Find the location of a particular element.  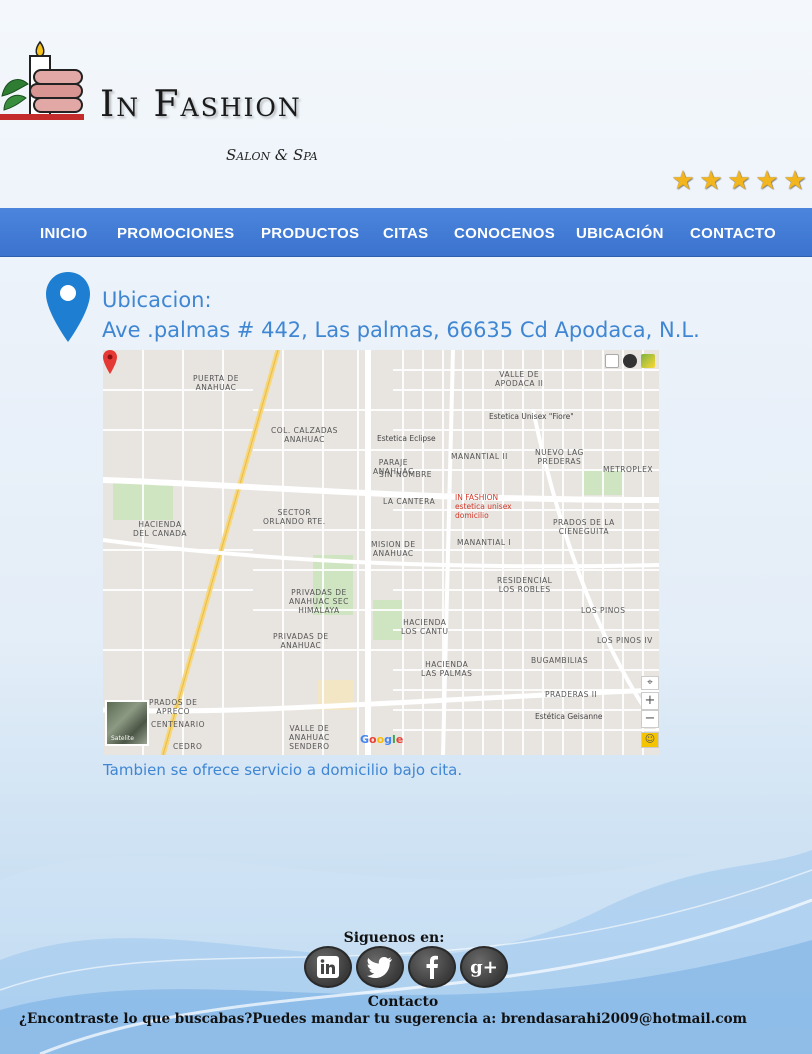

map-label: SIN NOMBRE is located at coordinates (406, 474).